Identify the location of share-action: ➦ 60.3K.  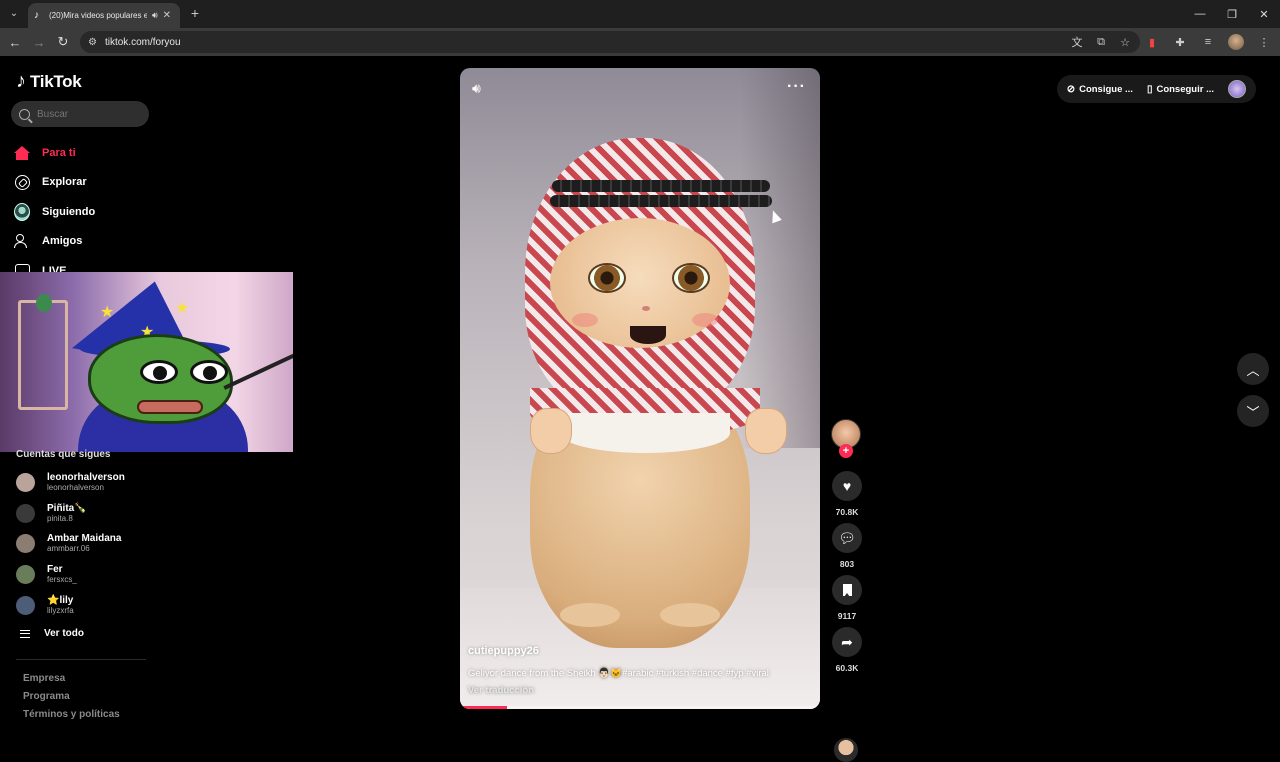
(847, 650).